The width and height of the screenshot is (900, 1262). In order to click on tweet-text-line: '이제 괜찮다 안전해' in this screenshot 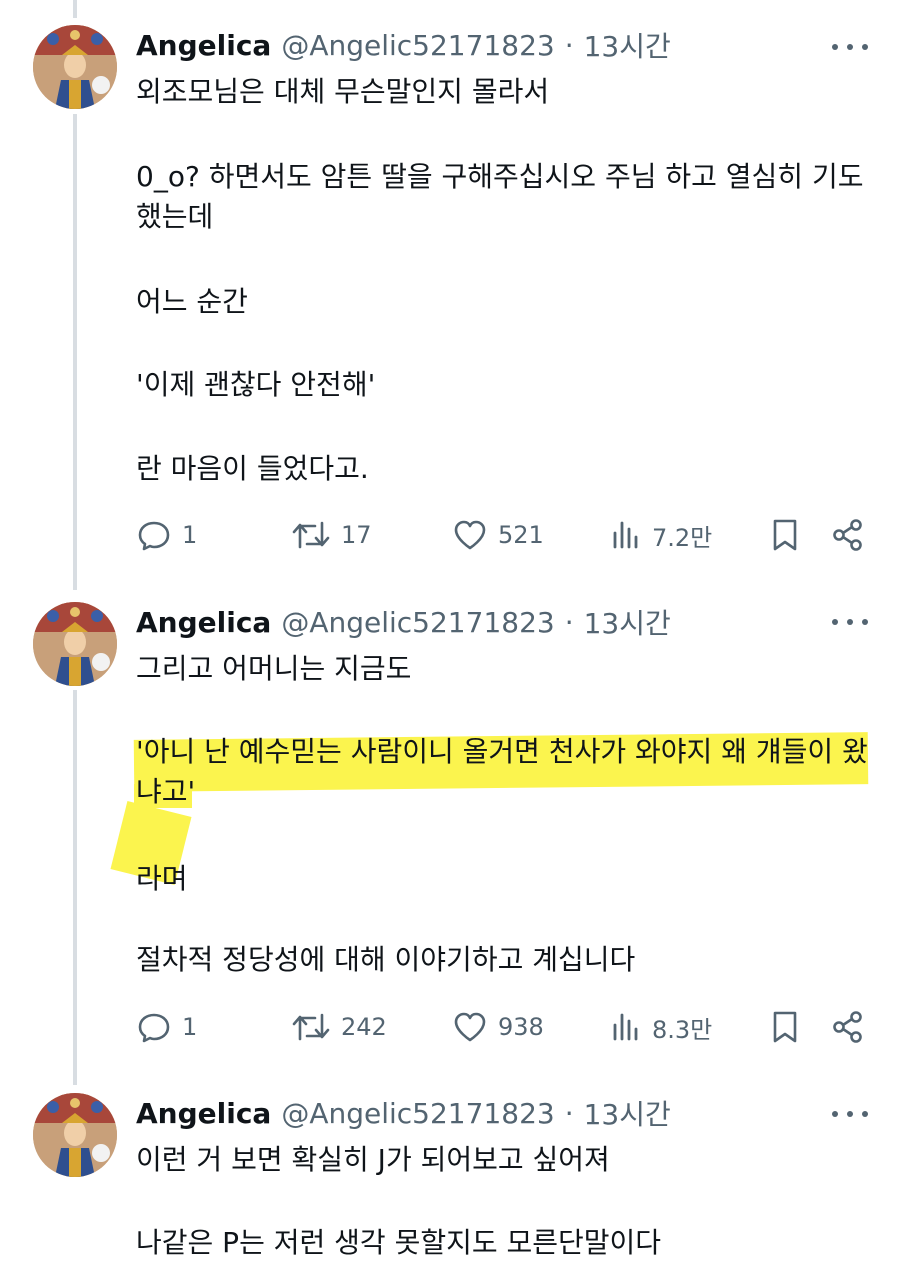, I will do `click(256, 384)`.